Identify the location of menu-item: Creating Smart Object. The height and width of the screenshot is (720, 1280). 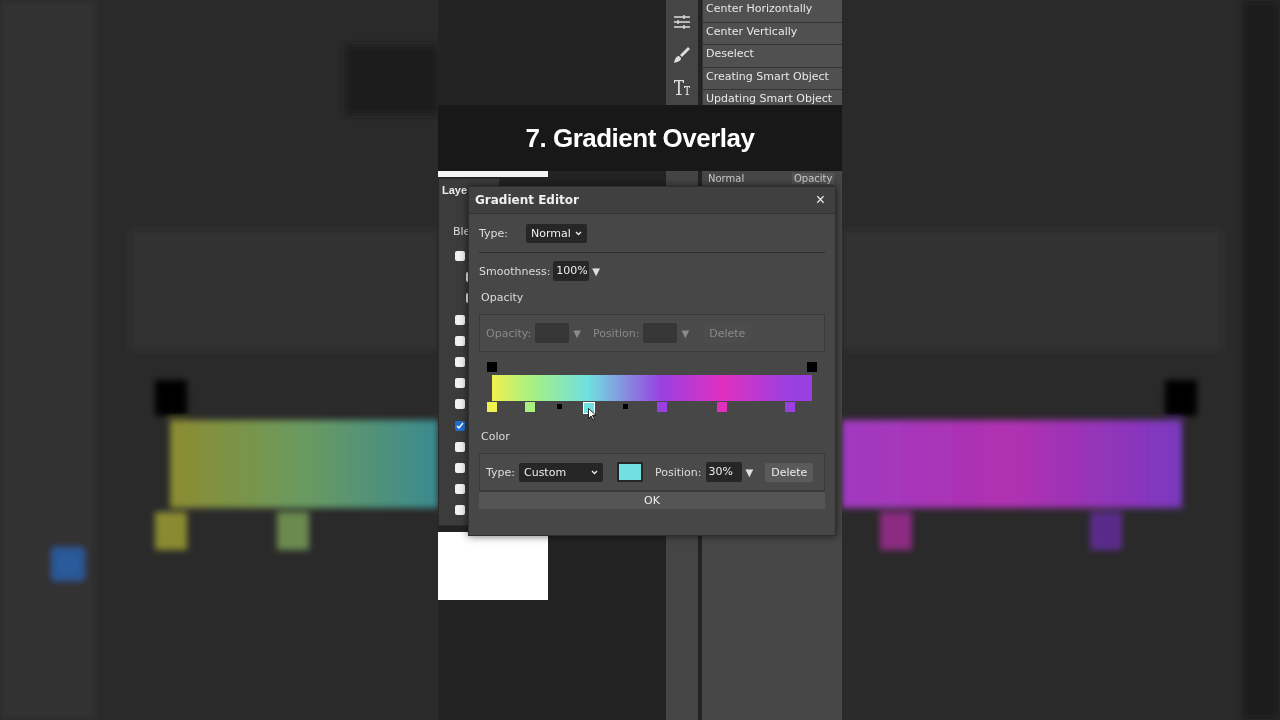
(772, 79).